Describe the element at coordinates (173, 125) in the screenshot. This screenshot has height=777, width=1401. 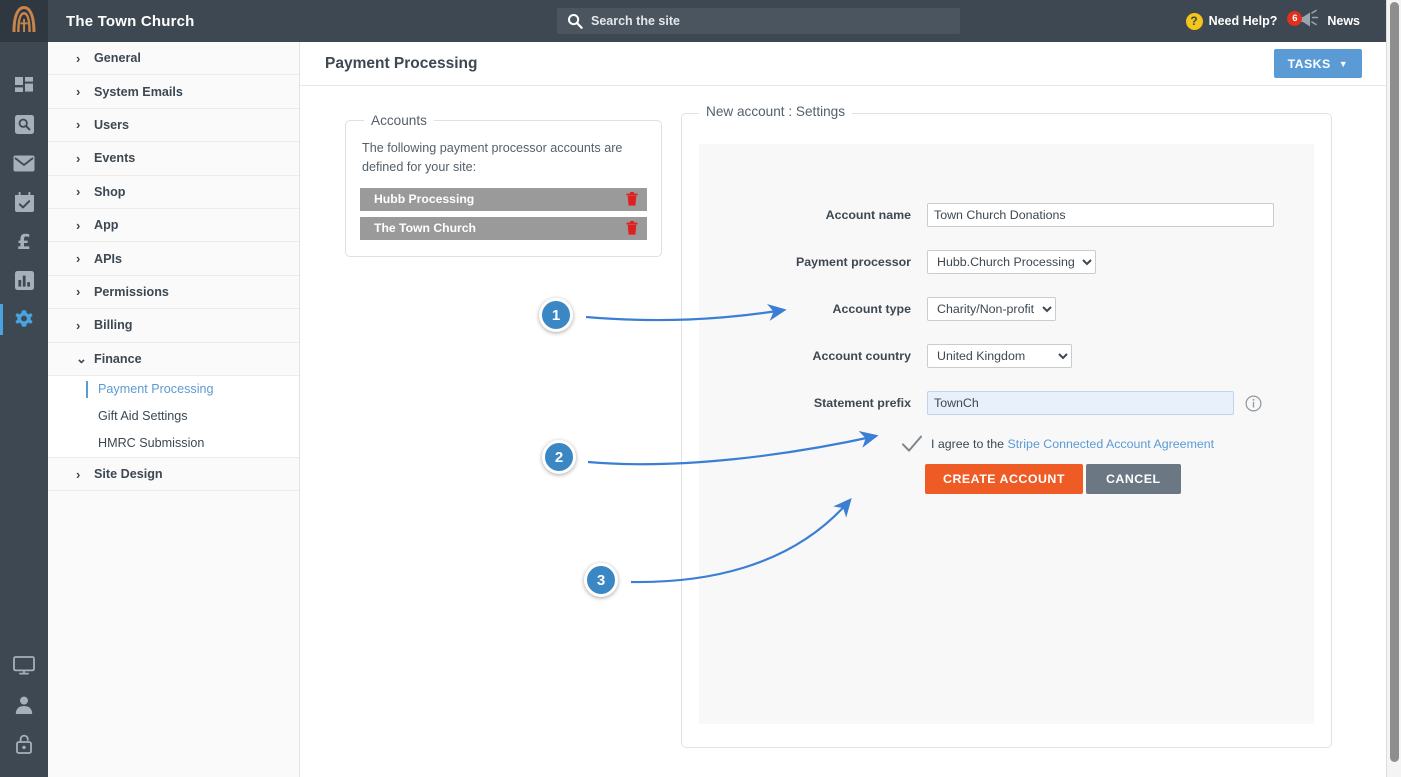
I see `sidebar-item-users: › Users` at that location.